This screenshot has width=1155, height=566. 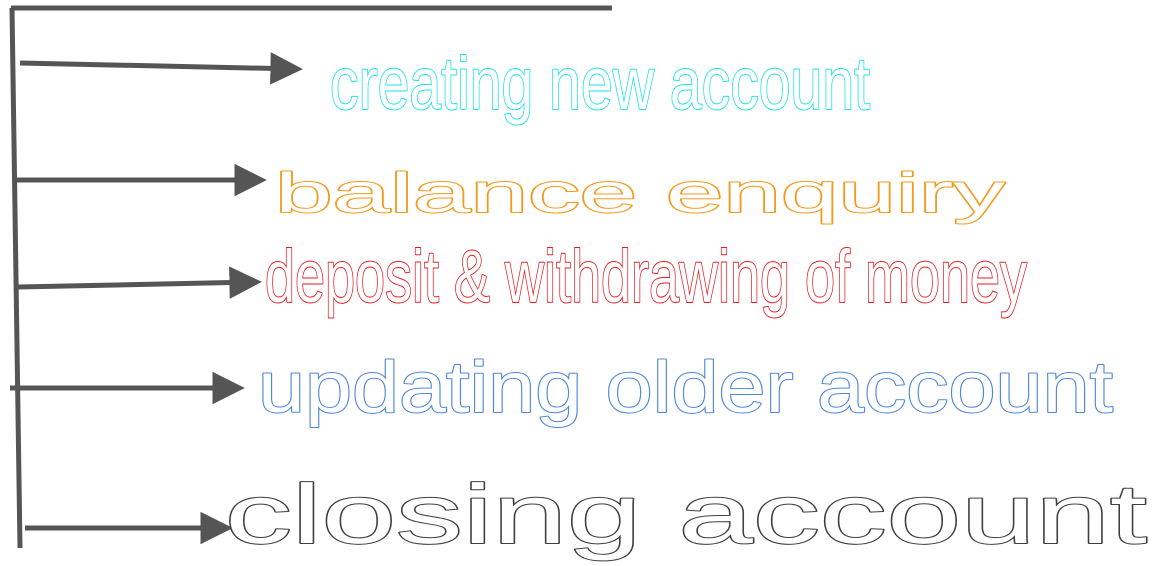 I want to click on item-label-balance-enquiry: balance enquiry, so click(x=640, y=192).